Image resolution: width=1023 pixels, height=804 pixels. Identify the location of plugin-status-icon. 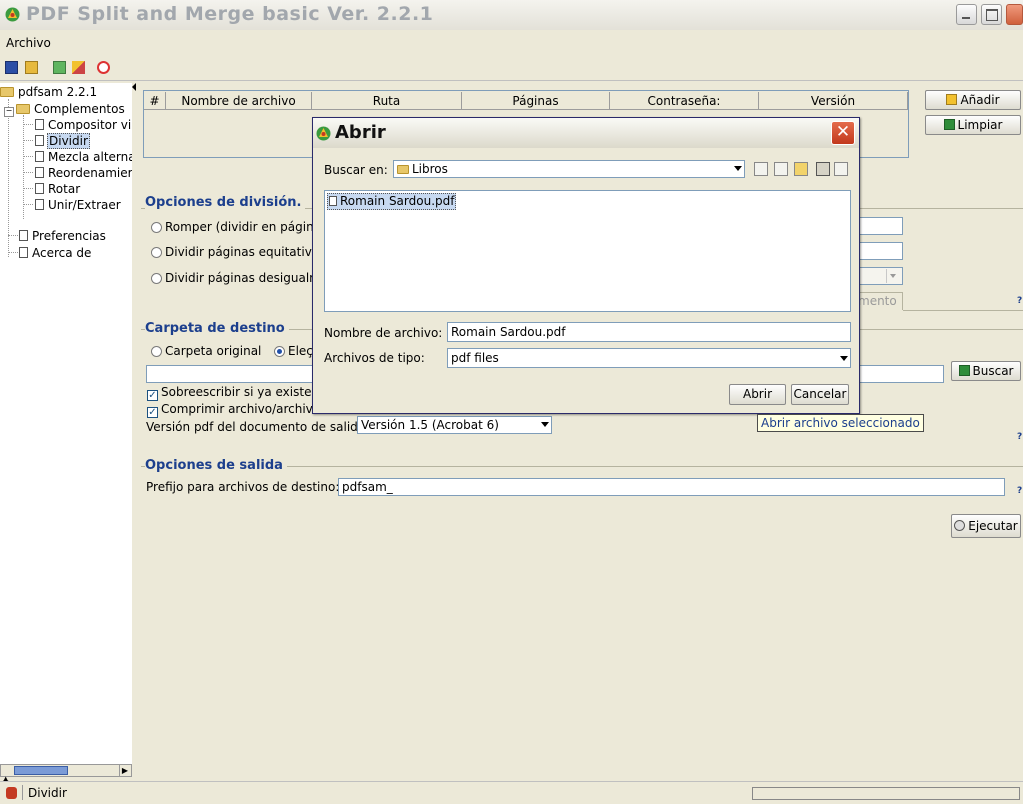
(11, 793).